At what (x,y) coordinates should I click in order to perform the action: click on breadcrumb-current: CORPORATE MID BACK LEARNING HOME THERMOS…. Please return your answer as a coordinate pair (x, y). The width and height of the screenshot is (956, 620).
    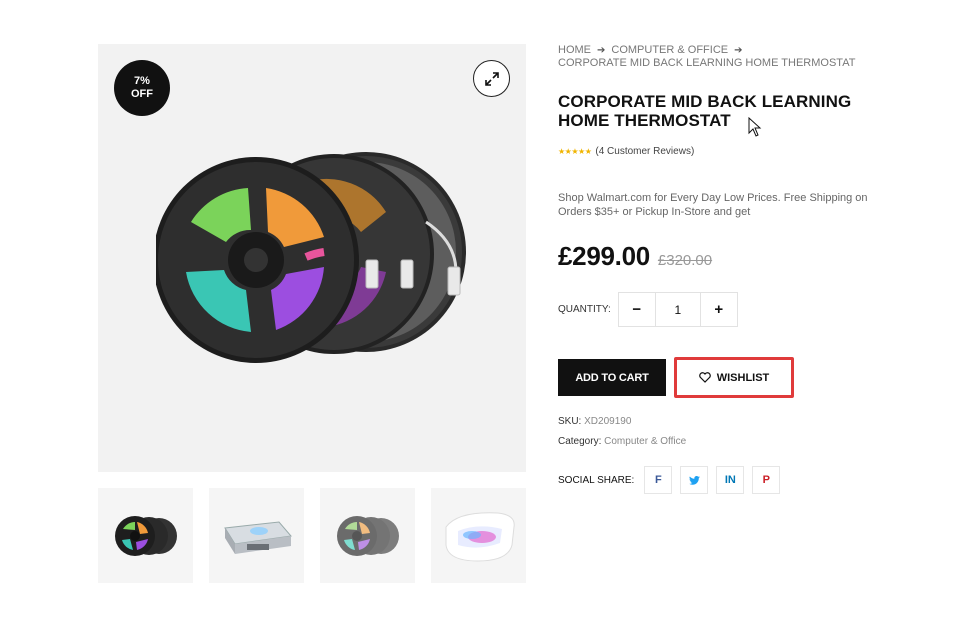
    Looking at the image, I should click on (707, 63).